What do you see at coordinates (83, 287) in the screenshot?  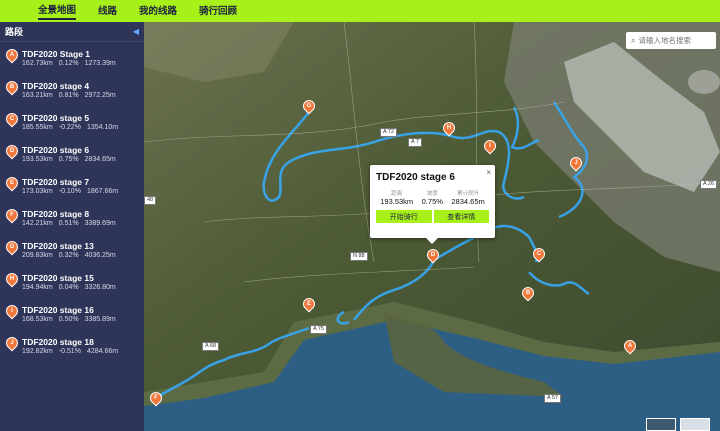 I see `route-stats: 194.94km 0.04% 3326.80m` at bounding box center [83, 287].